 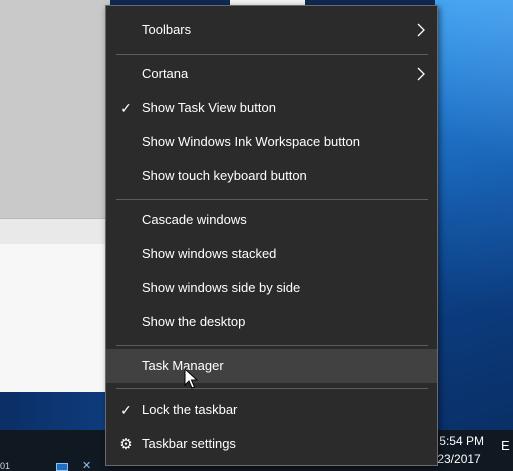 I want to click on menu-item-label: Toolbars, so click(x=167, y=29).